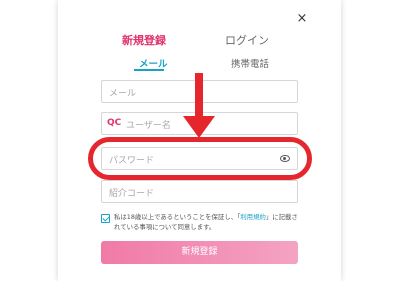 The height and width of the screenshot is (281, 400). Describe the element at coordinates (247, 40) in the screenshot. I see `tab-login: ログイン` at that location.